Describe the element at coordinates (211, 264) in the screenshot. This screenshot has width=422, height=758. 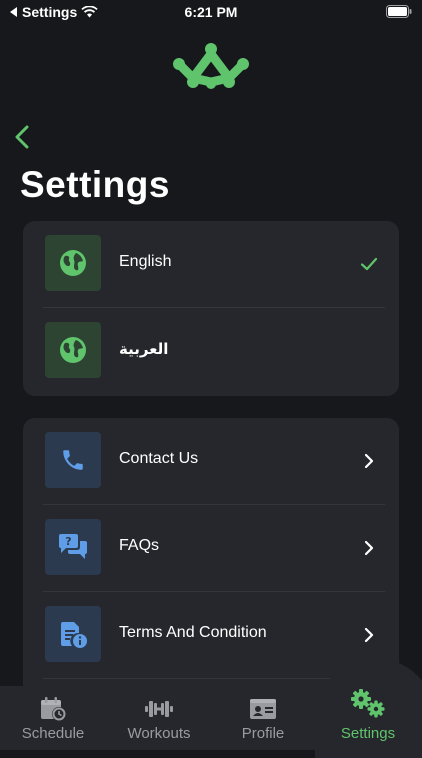
I see `language-option-english: English` at that location.